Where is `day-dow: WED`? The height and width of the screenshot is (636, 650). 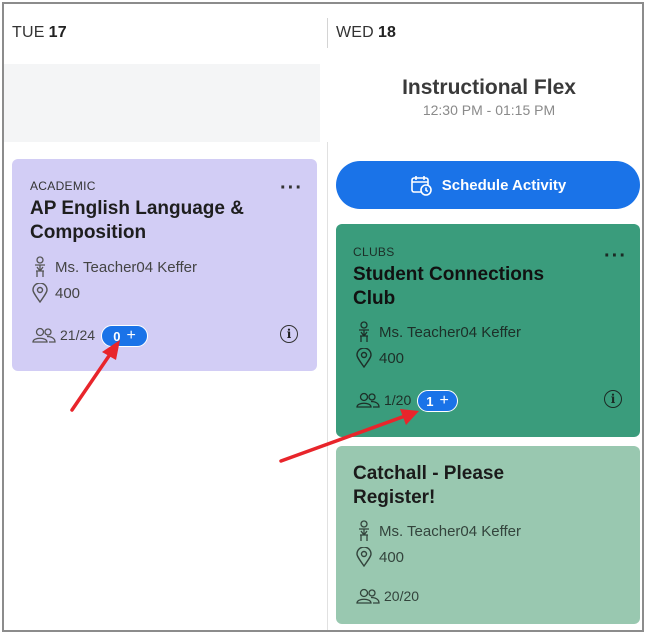 day-dow: WED is located at coordinates (355, 32).